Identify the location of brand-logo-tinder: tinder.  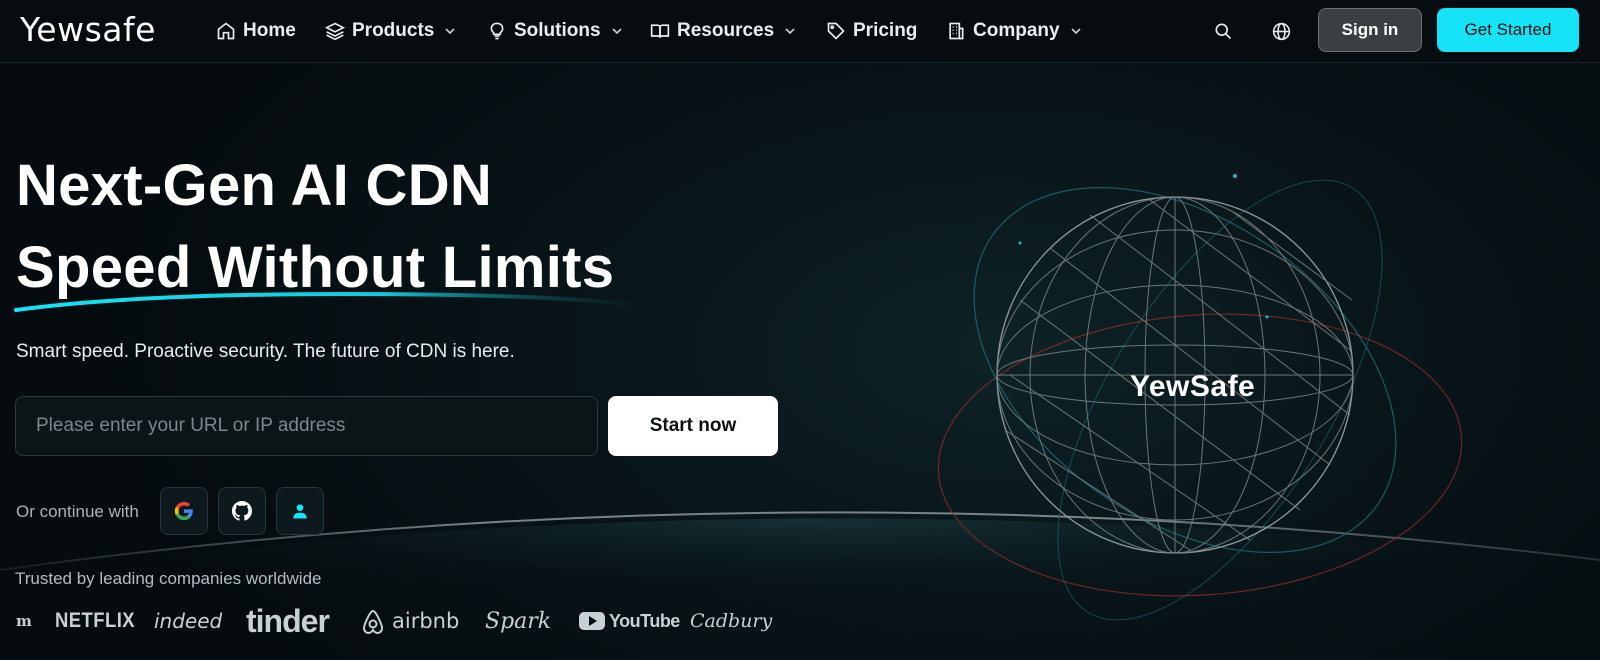
(288, 620).